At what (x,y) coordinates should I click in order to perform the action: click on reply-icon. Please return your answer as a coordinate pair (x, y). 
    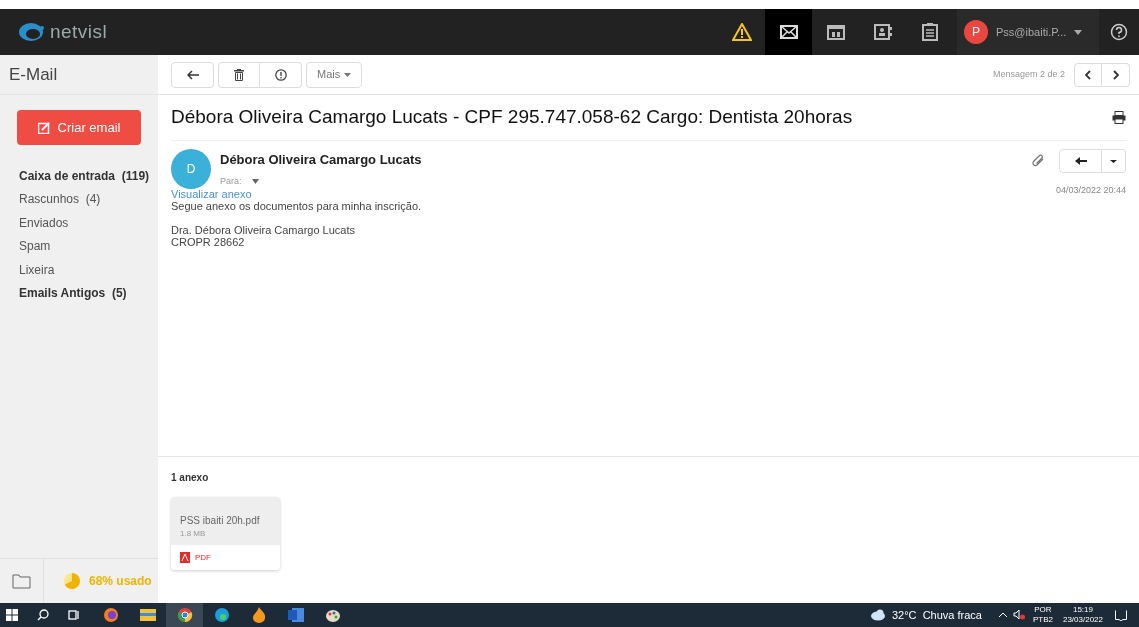
    Looking at the image, I should click on (1080, 161).